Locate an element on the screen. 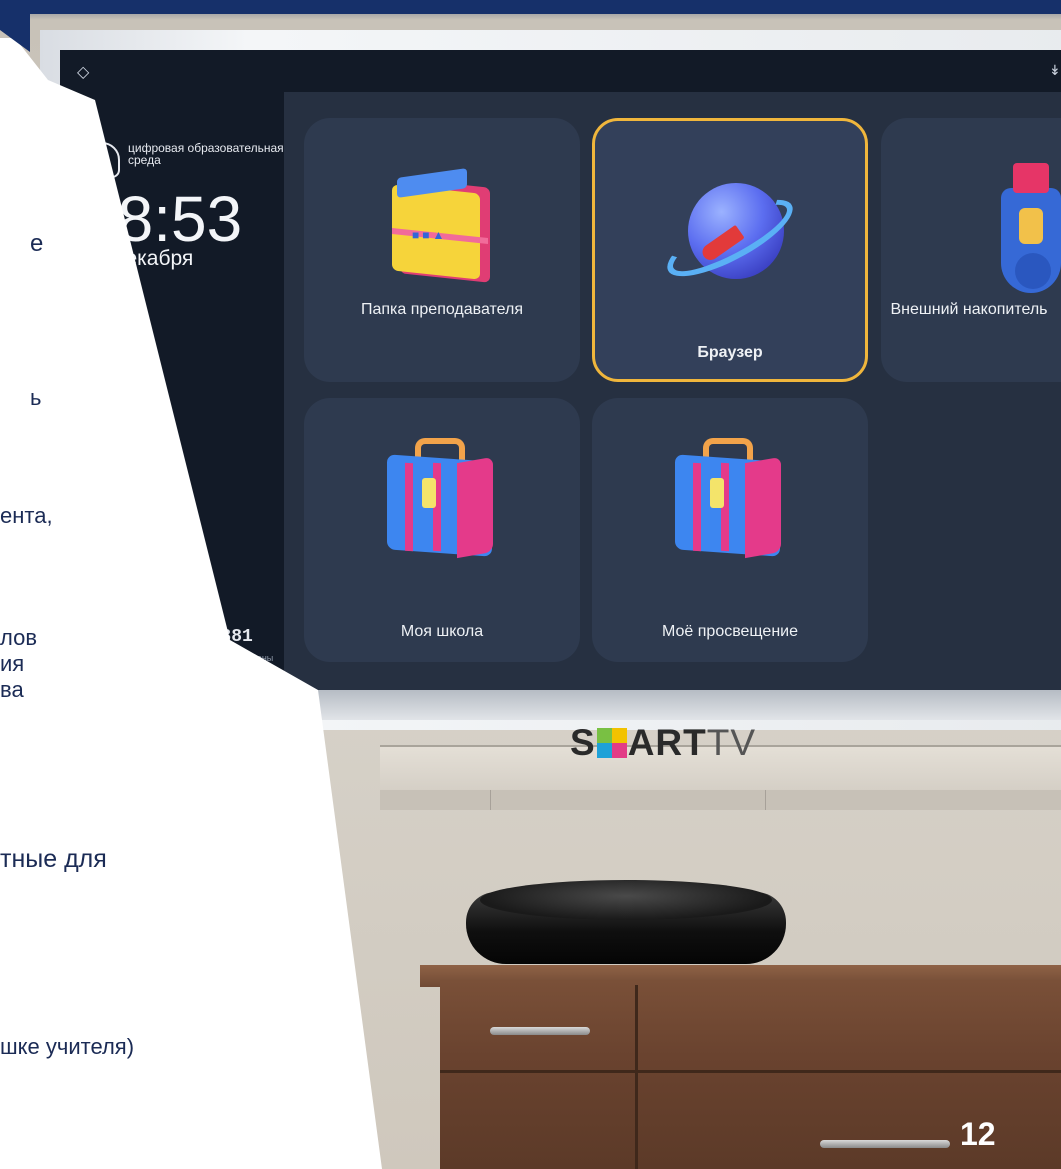  slide-fragment: ия is located at coordinates (12, 663).